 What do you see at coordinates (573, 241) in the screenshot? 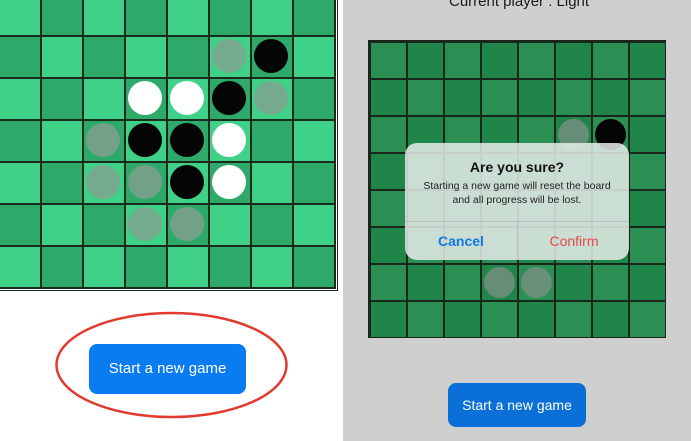
I see `confirm-button: Confirm` at bounding box center [573, 241].